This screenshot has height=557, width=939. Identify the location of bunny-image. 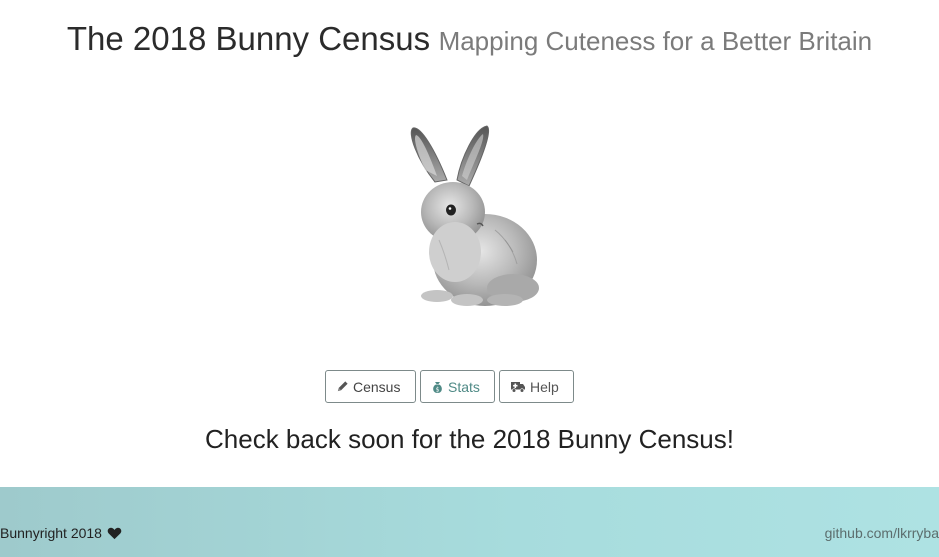
(472, 220).